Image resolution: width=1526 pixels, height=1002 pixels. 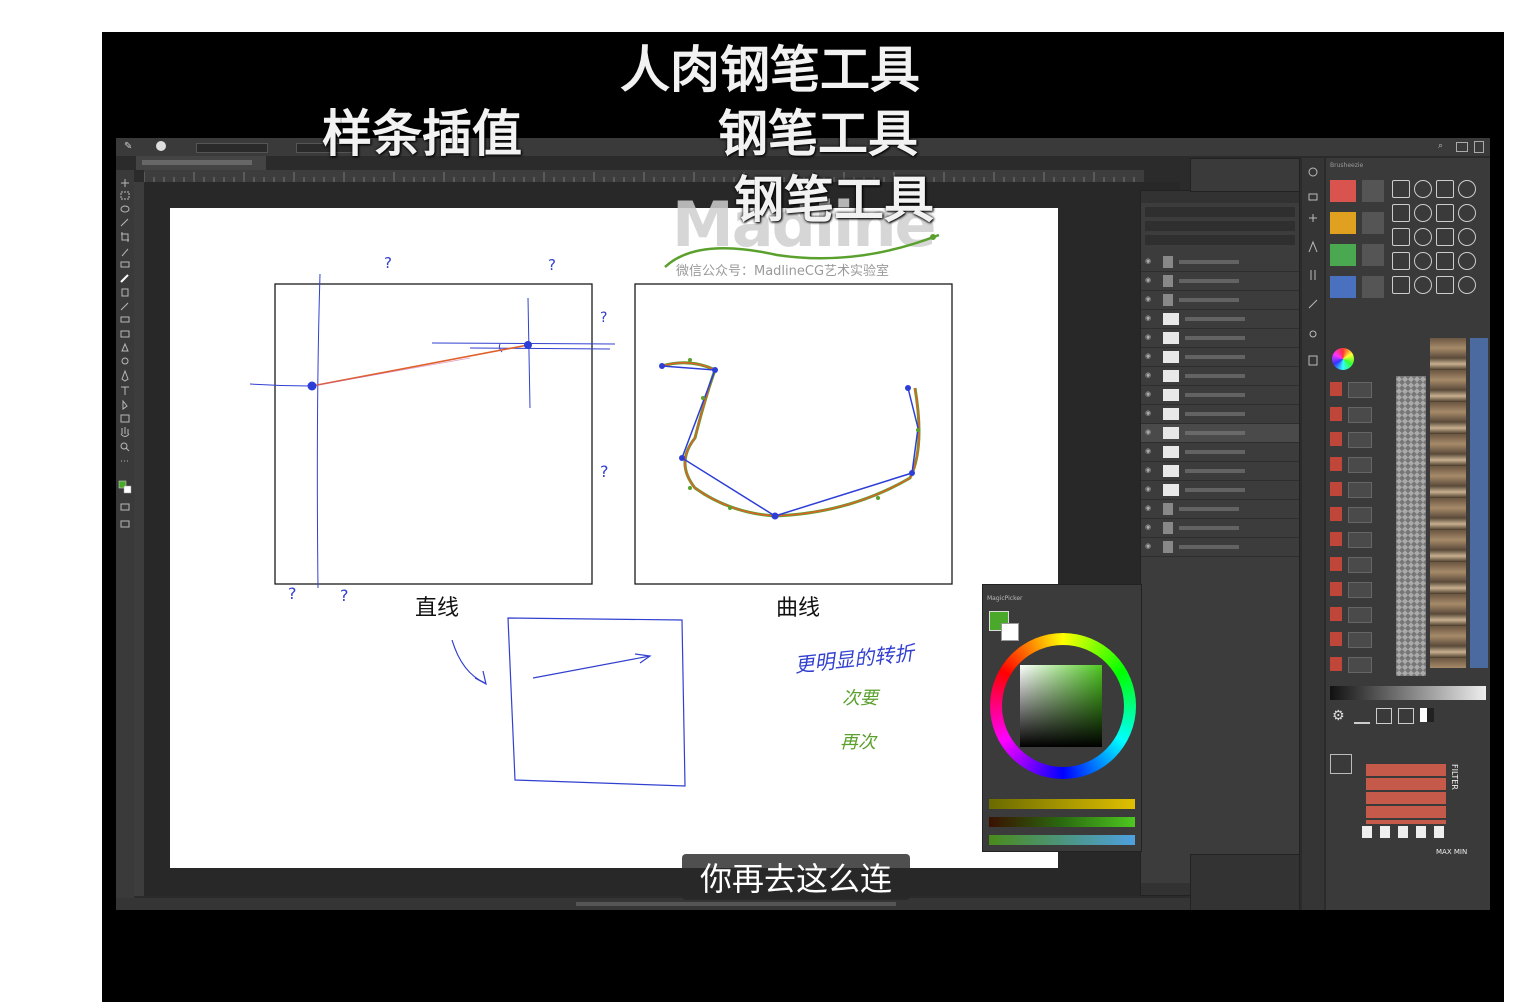 I want to click on move-icon, so click(x=125, y=183).